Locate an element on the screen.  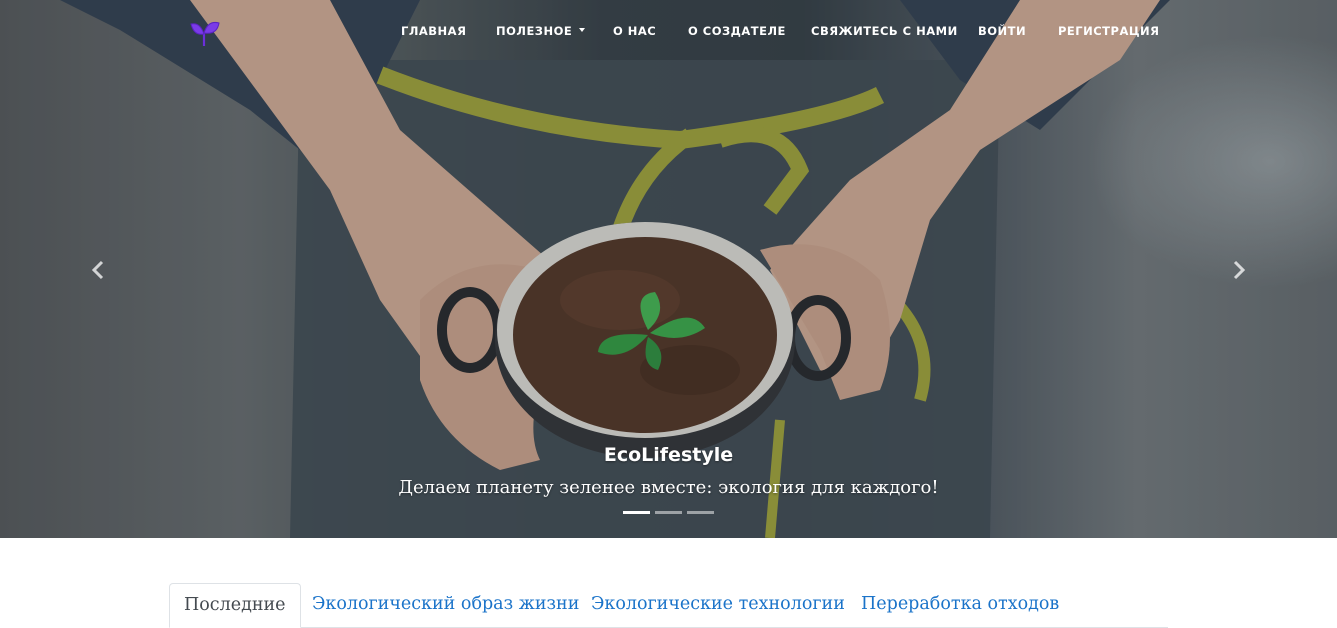
chevron-left-icon is located at coordinates (97, 270).